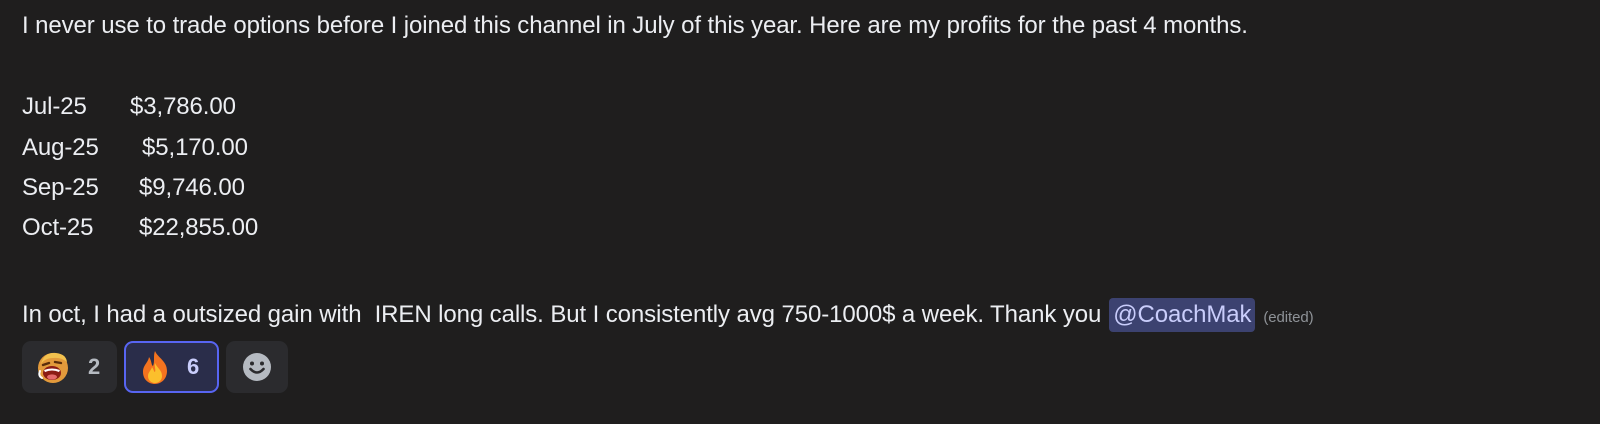  I want to click on reaction-laughing: 2, so click(69, 367).